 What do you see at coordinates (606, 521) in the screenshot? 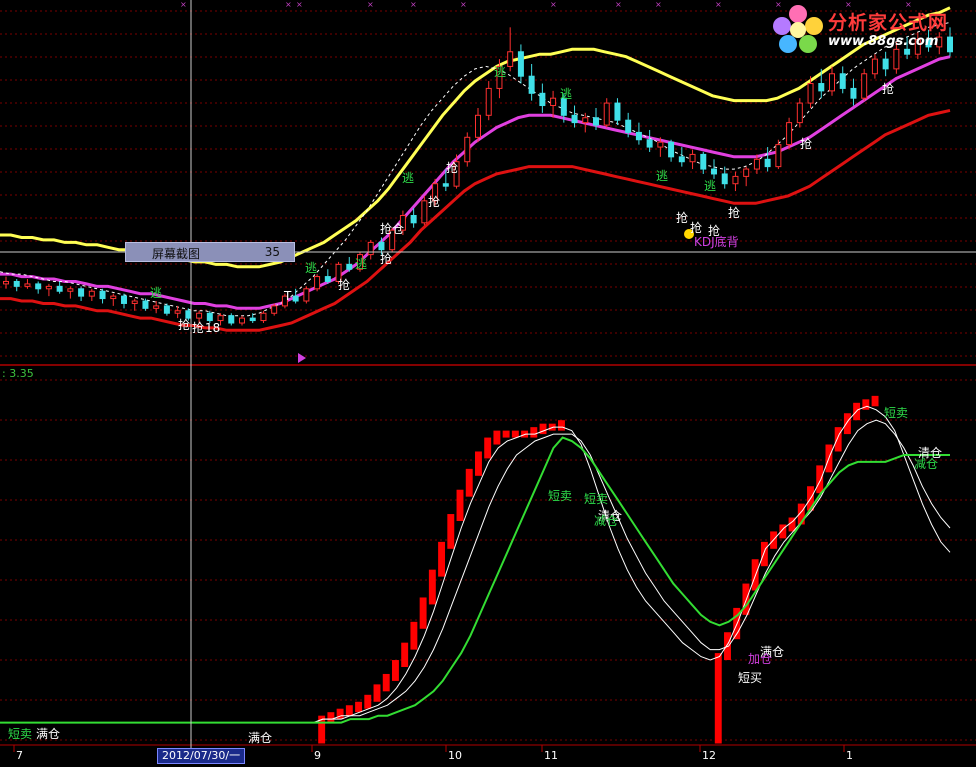
I see `indicator-label: 减仓` at bounding box center [606, 521].